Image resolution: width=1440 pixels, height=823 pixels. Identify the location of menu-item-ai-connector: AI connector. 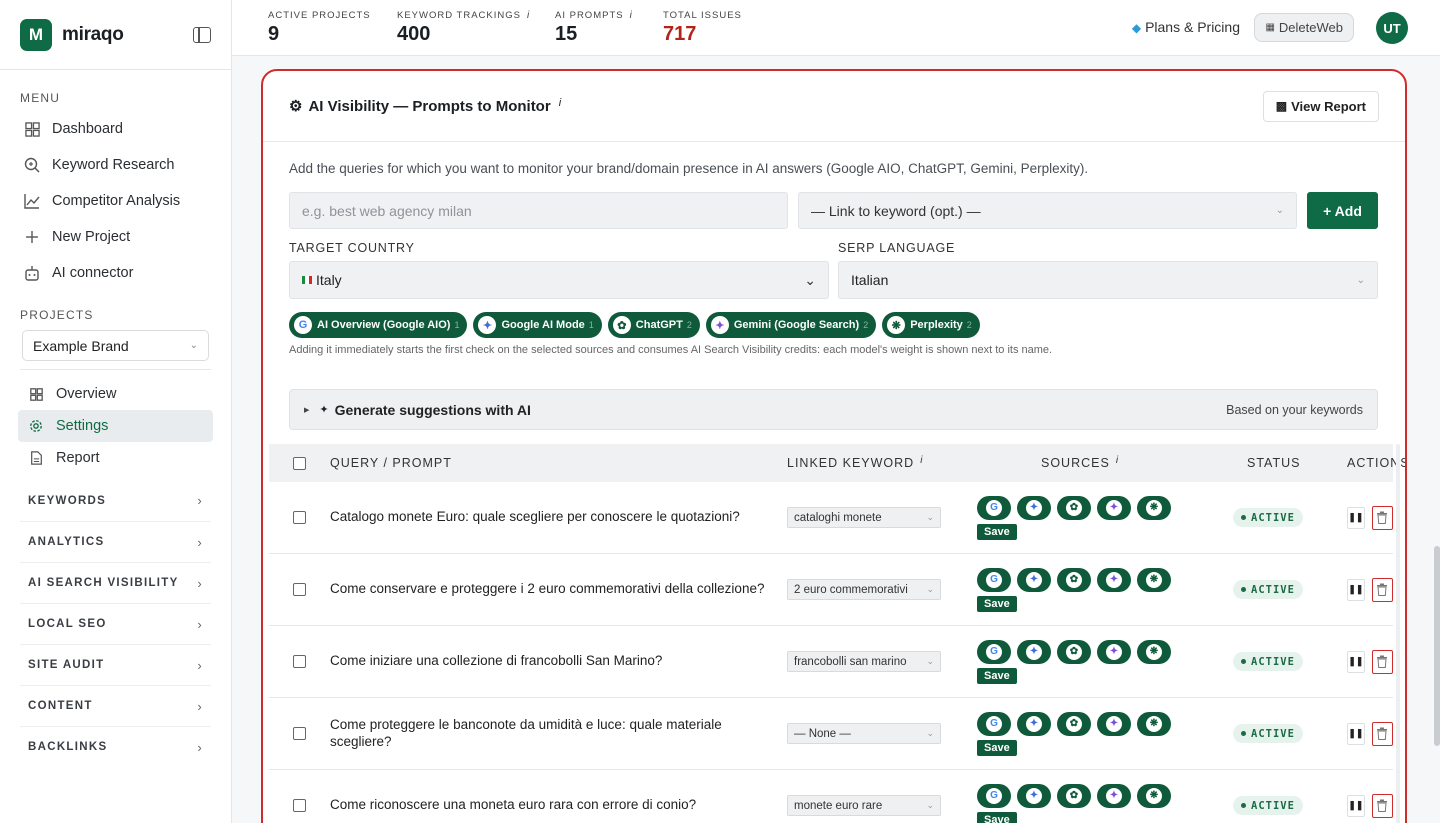
(115, 273).